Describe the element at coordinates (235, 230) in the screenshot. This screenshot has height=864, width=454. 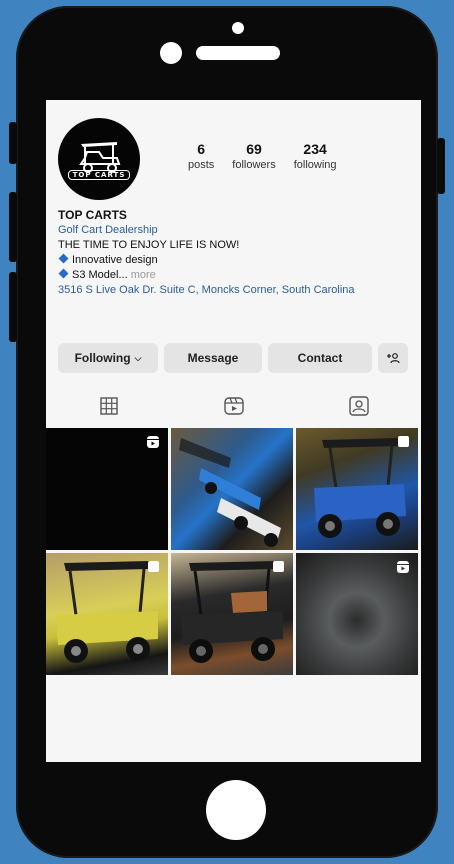
I see `profile-category: Golf Cart Dealership` at that location.